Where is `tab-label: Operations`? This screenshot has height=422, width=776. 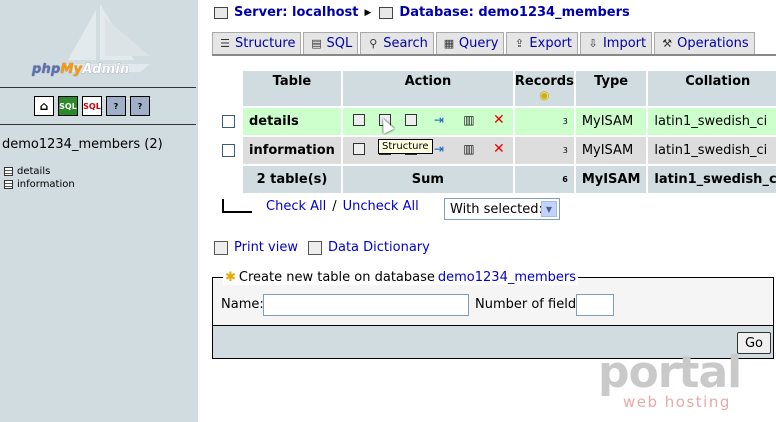 tab-label: Operations is located at coordinates (713, 43).